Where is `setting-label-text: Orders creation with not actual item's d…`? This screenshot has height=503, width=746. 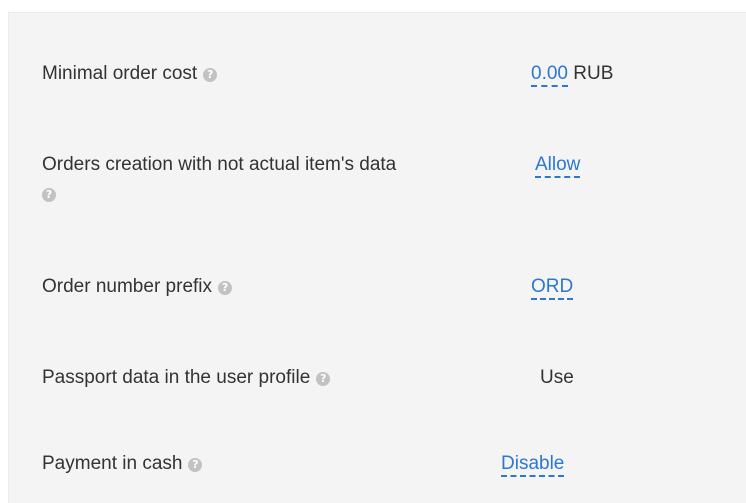
setting-label-text: Orders creation with not actual item's d… is located at coordinates (219, 164).